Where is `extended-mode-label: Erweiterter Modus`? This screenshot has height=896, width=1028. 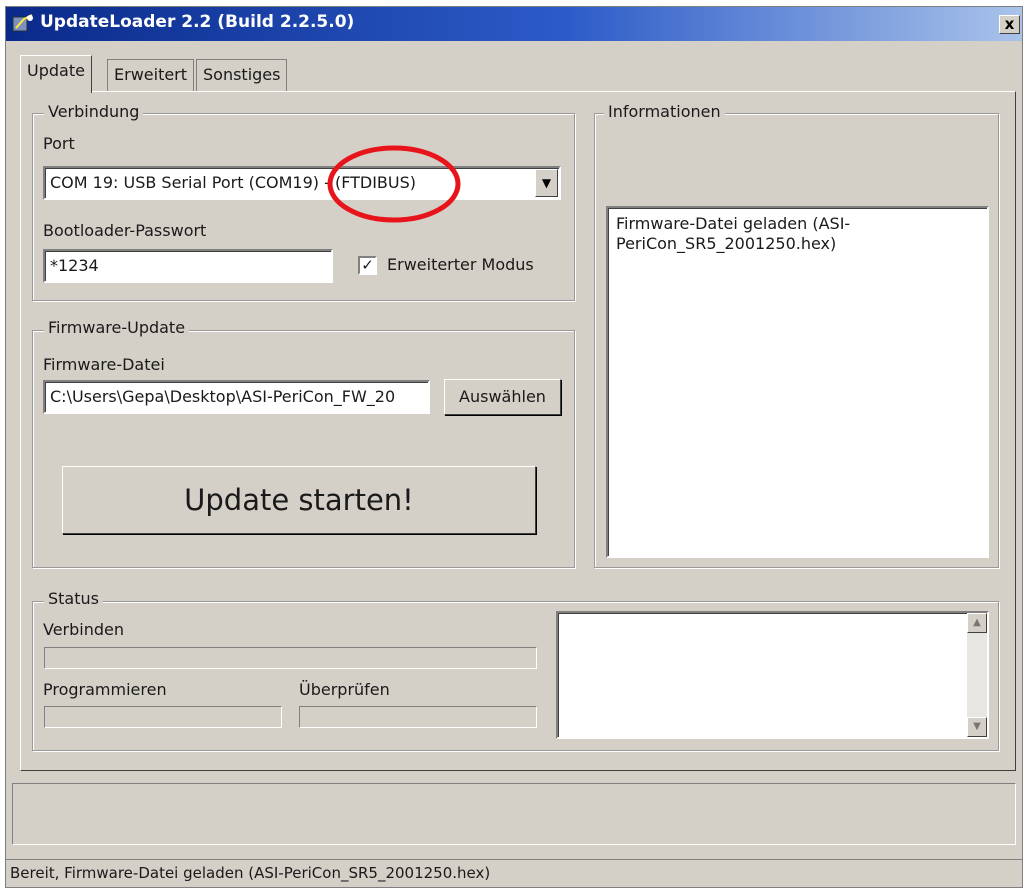
extended-mode-label: Erweiterter Modus is located at coordinates (460, 264).